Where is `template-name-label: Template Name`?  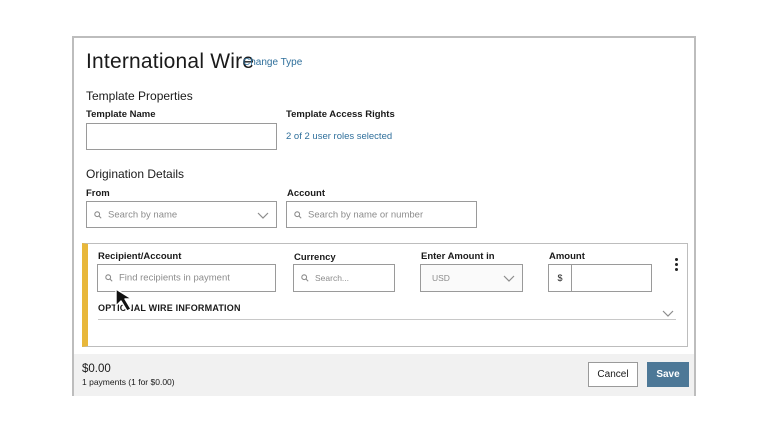
template-name-label: Template Name is located at coordinates (121, 114).